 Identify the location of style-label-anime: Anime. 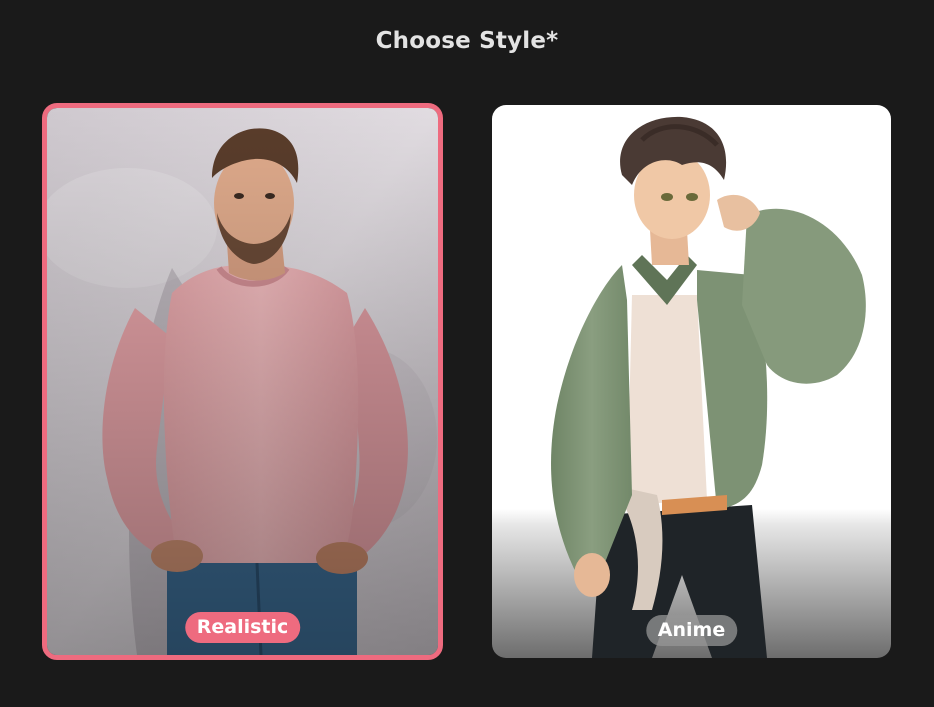
(691, 630).